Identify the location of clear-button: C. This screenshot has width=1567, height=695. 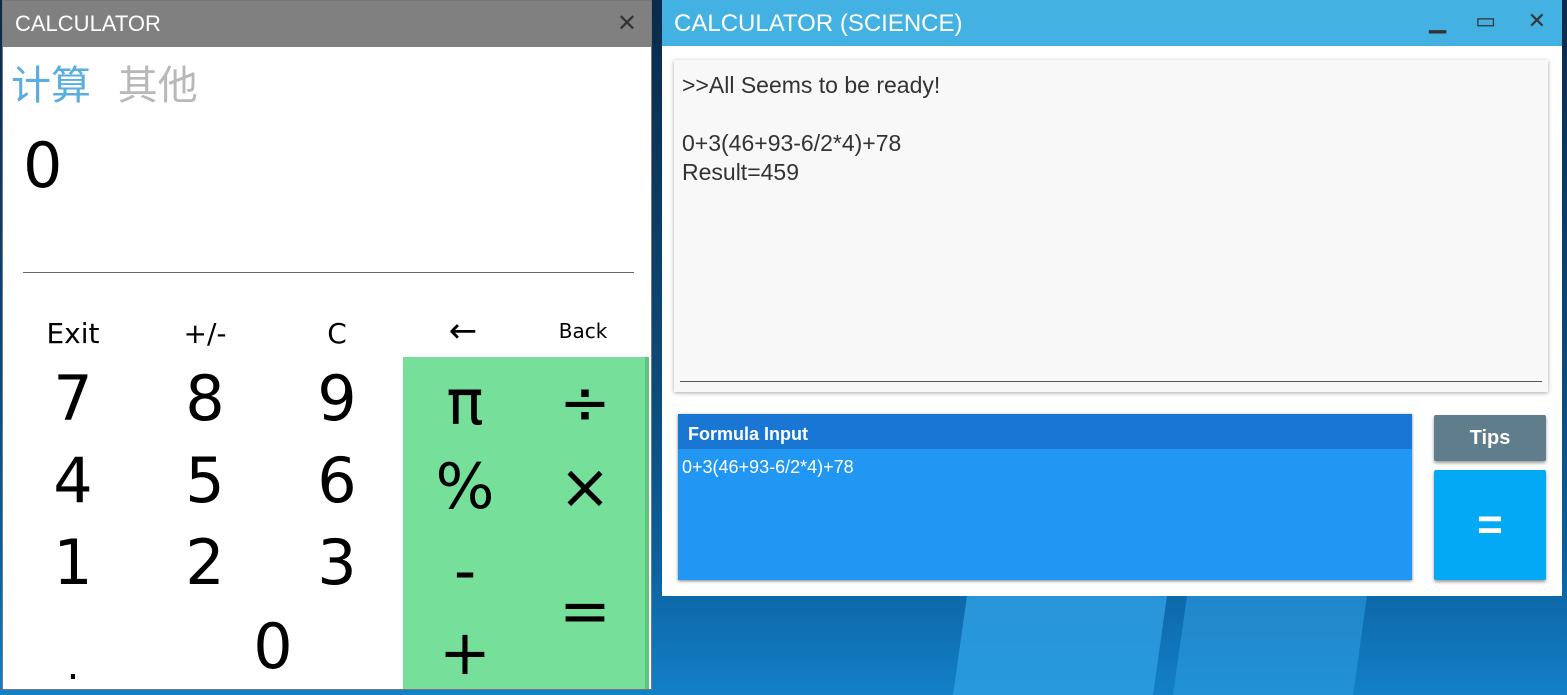
(337, 333).